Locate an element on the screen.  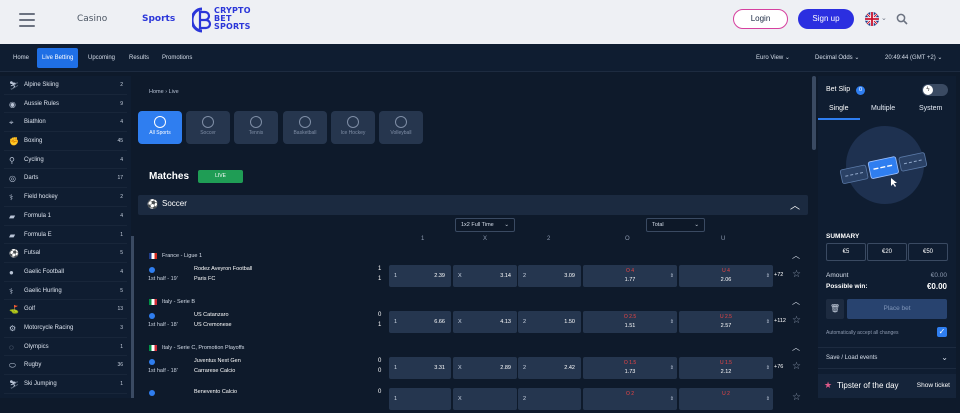
tab-single: Single is located at coordinates (838, 108).